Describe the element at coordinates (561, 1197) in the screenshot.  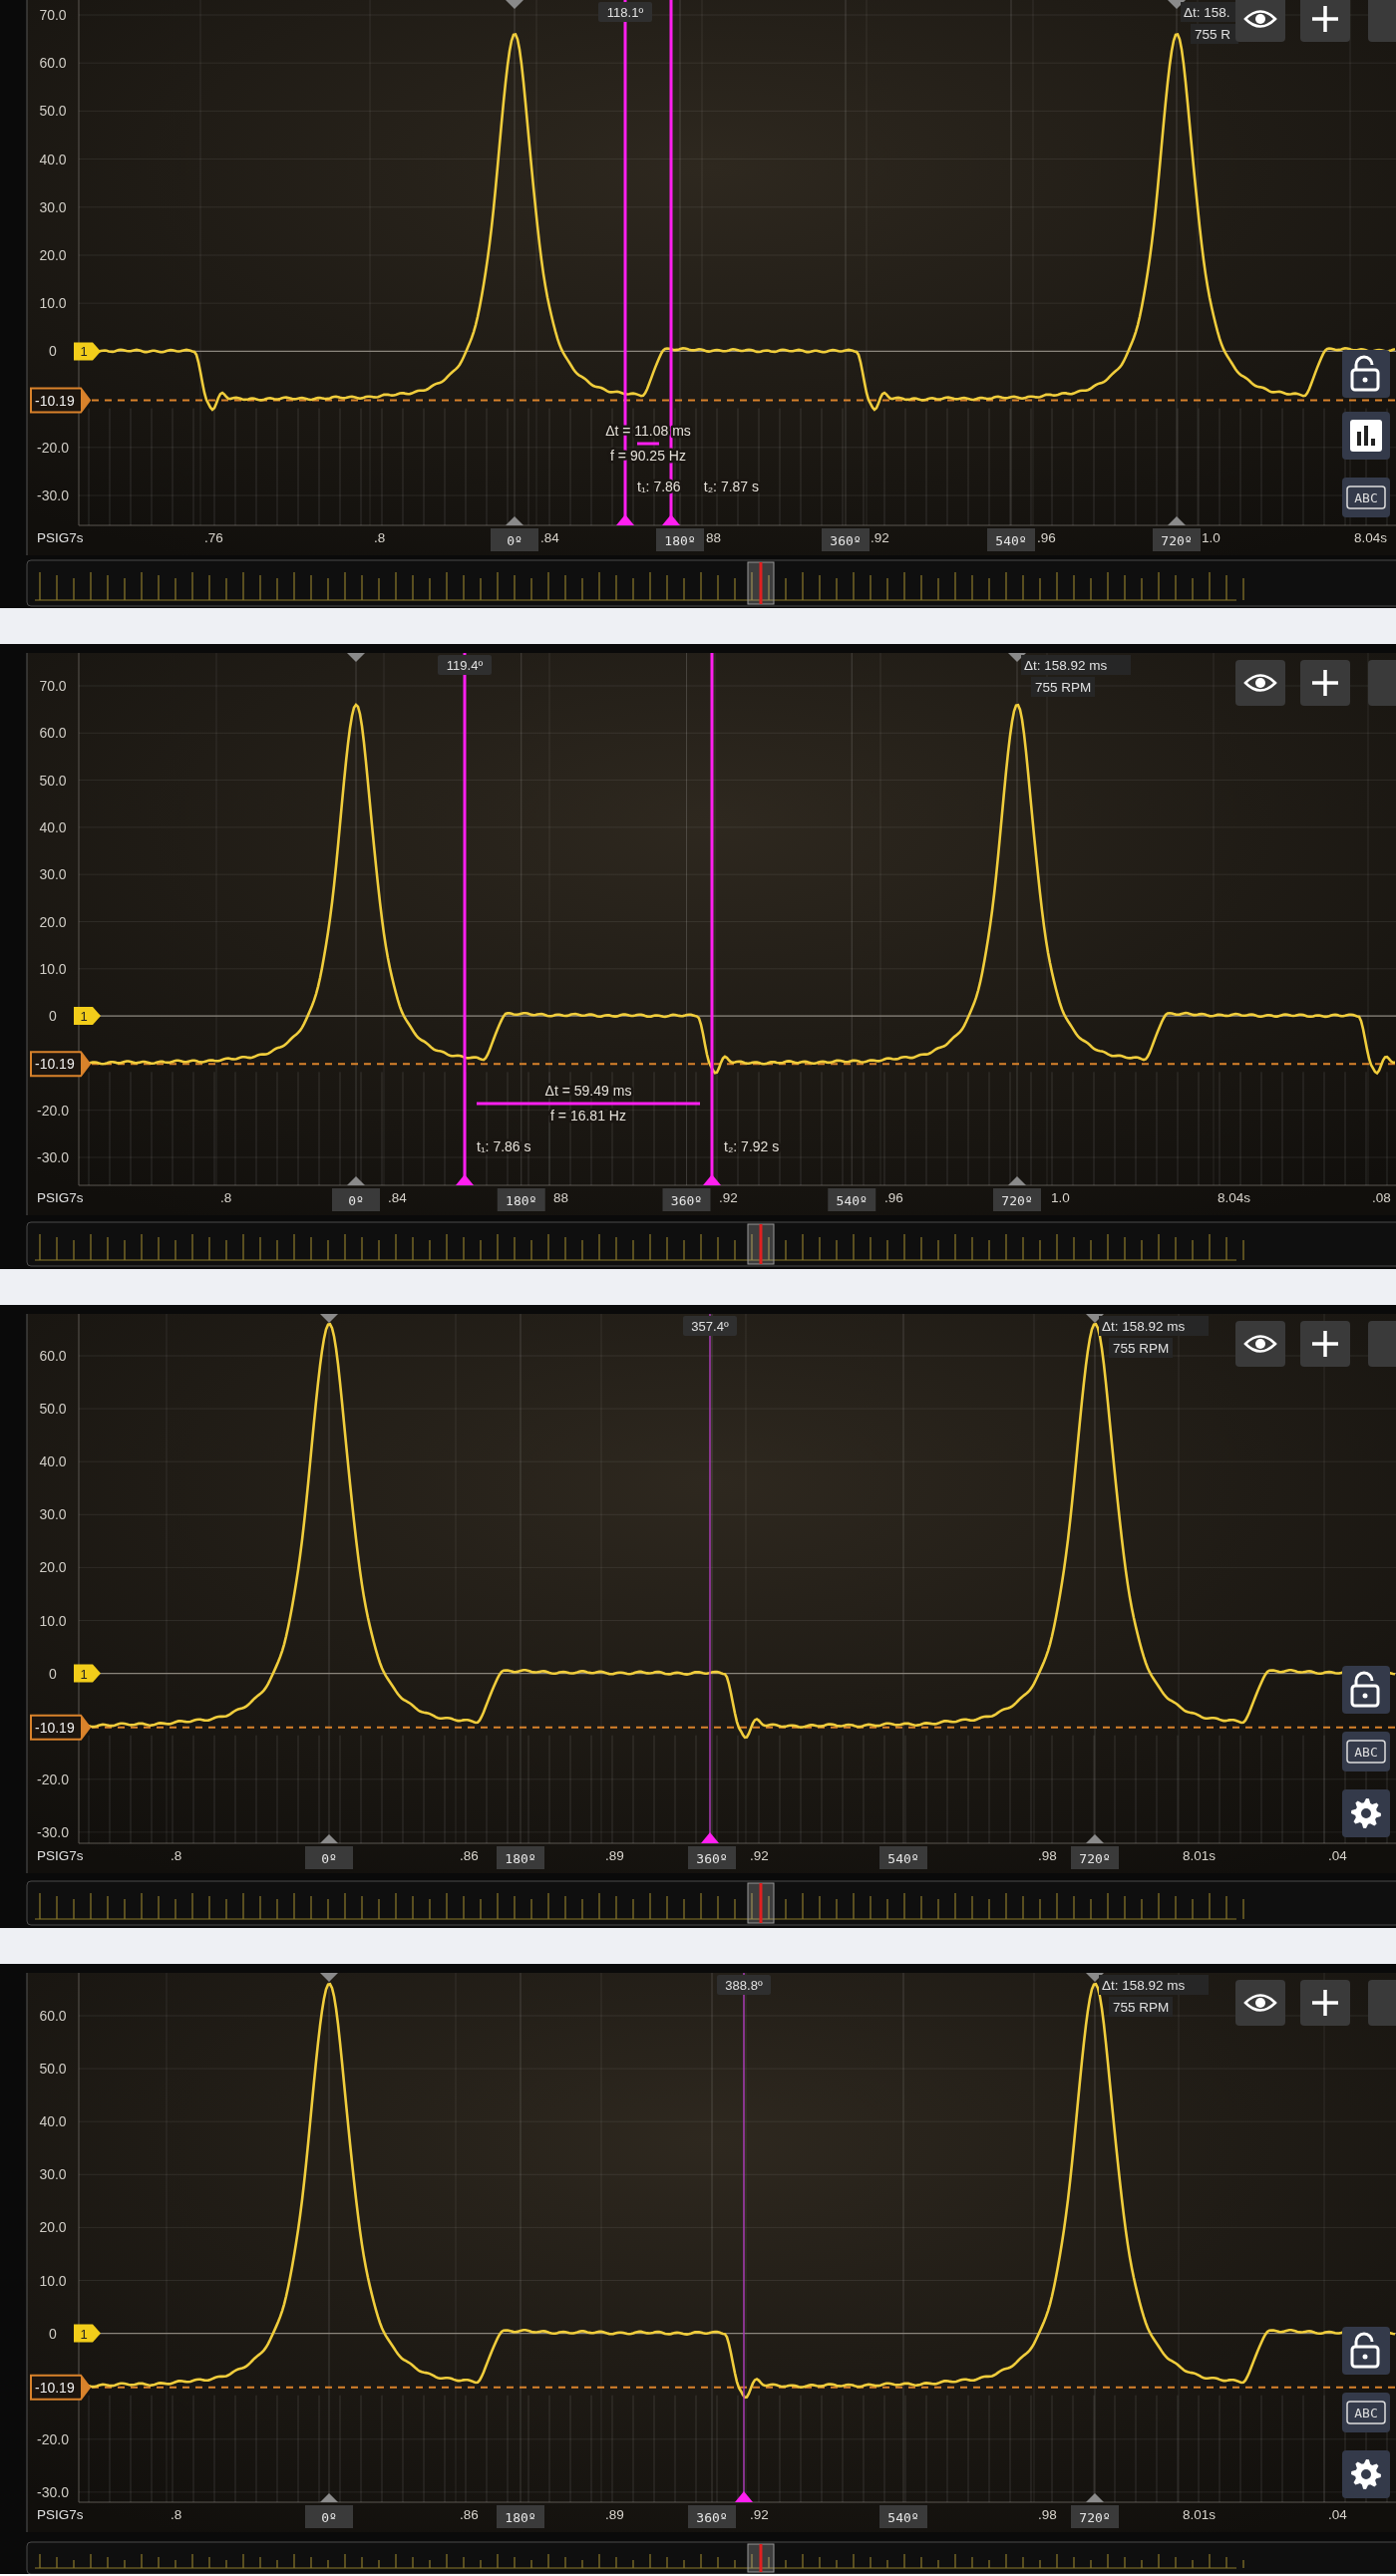
I see `time-label: 88` at that location.